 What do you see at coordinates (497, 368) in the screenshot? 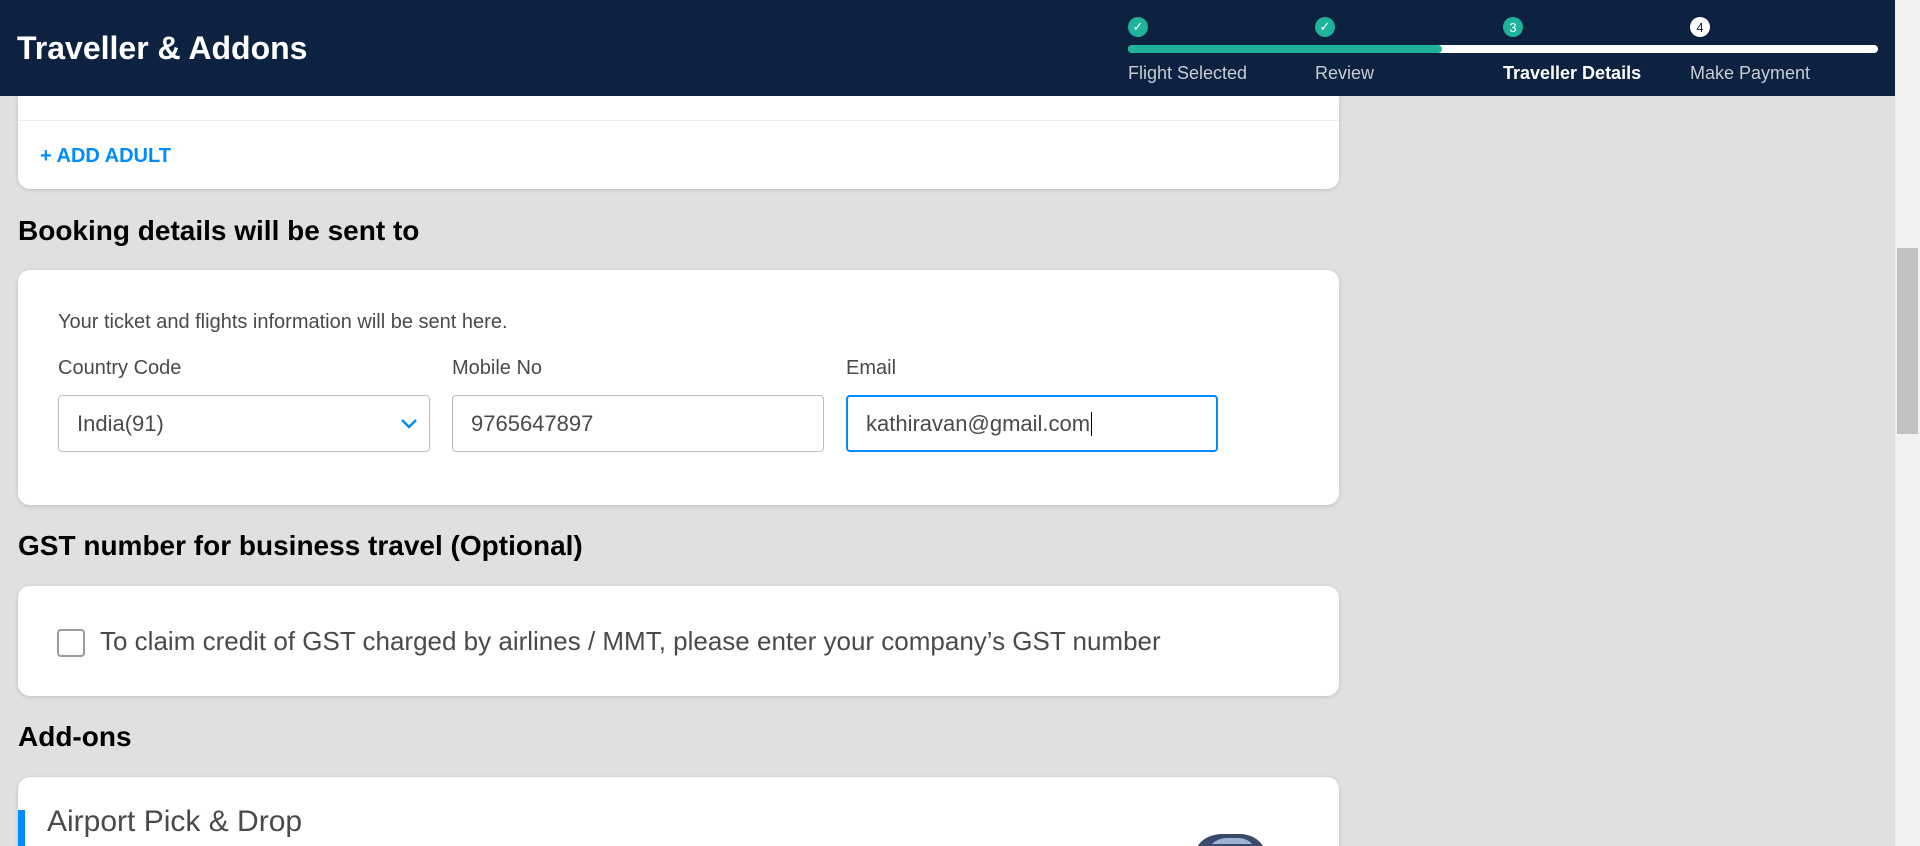
I see `mobile-label: Mobile No` at bounding box center [497, 368].